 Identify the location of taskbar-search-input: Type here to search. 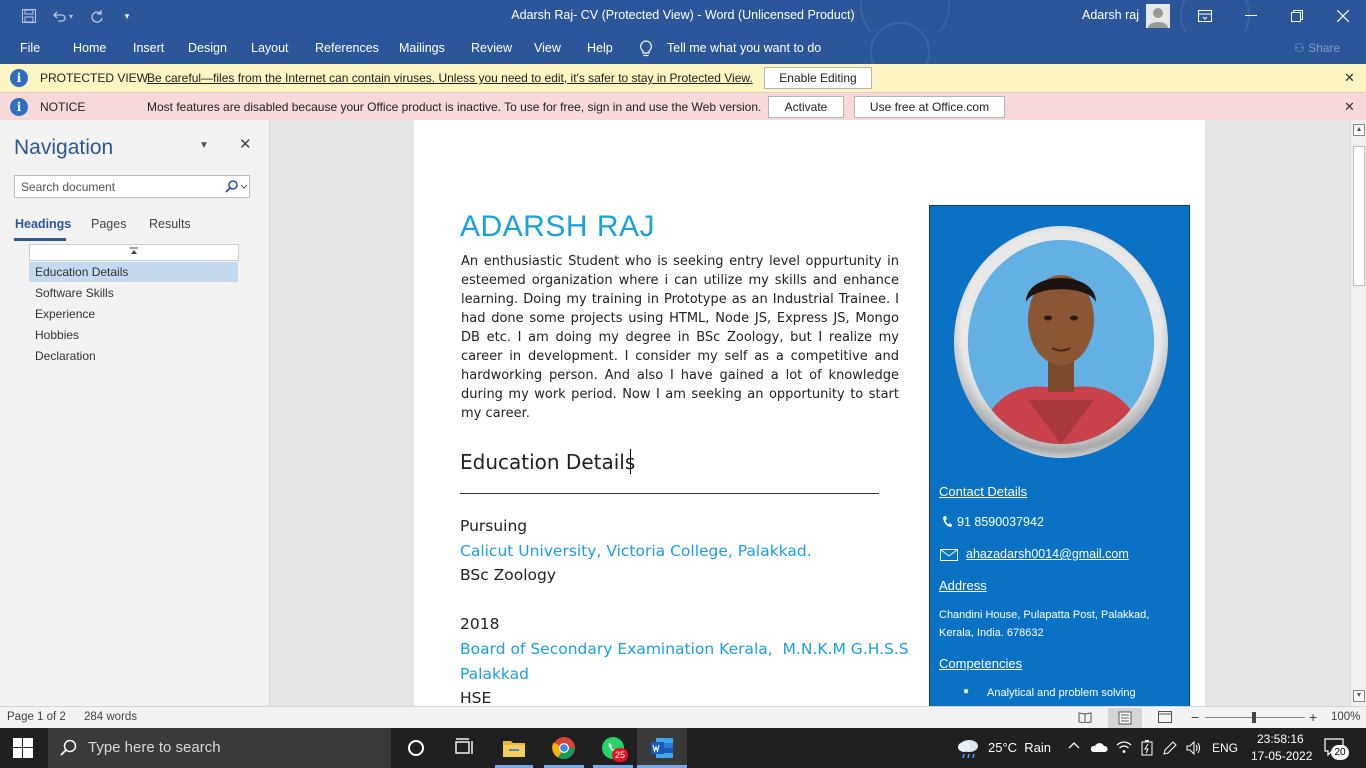
(219, 748).